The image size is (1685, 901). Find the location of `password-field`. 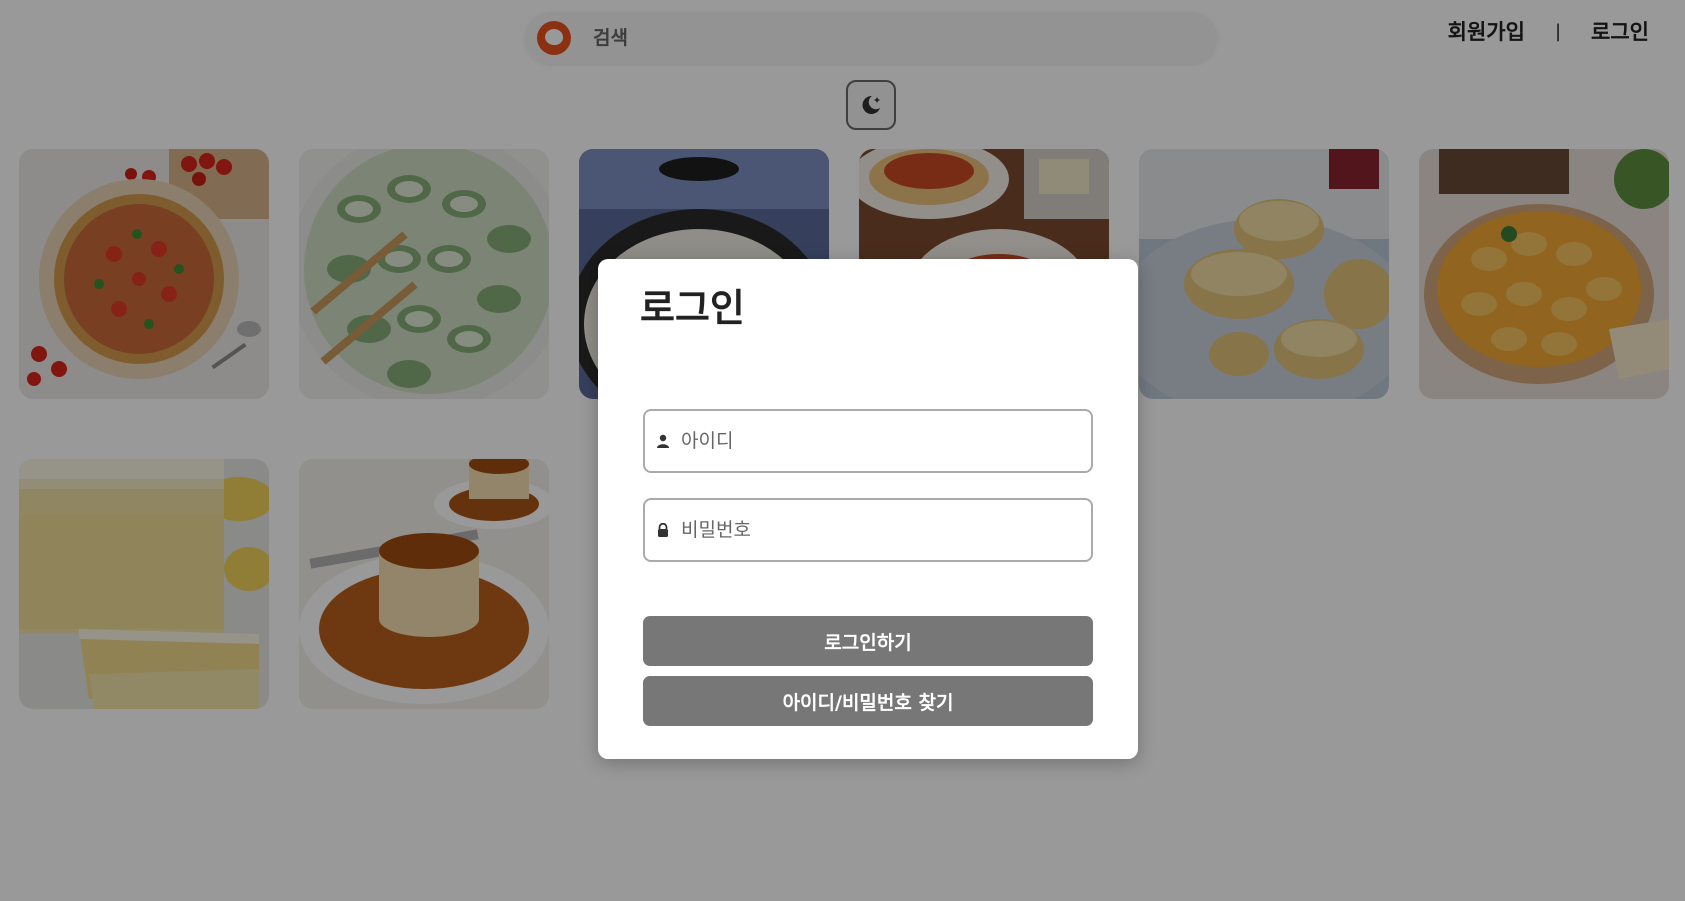

password-field is located at coordinates (868, 530).